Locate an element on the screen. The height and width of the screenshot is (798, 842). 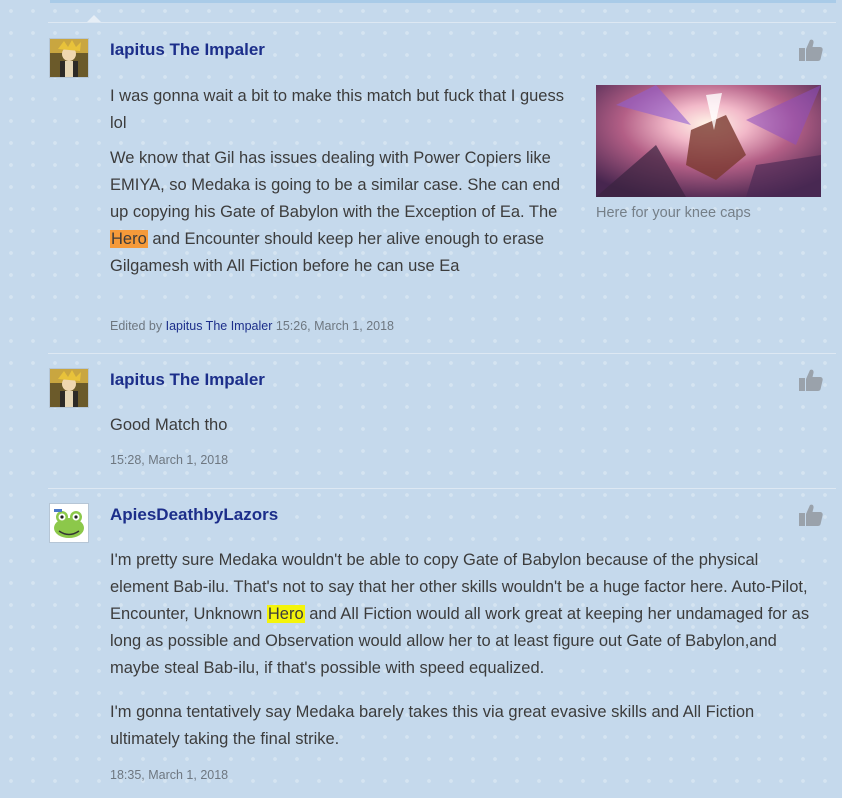
post-meta: 18:35, March 1, 2018 is located at coordinates (169, 775).